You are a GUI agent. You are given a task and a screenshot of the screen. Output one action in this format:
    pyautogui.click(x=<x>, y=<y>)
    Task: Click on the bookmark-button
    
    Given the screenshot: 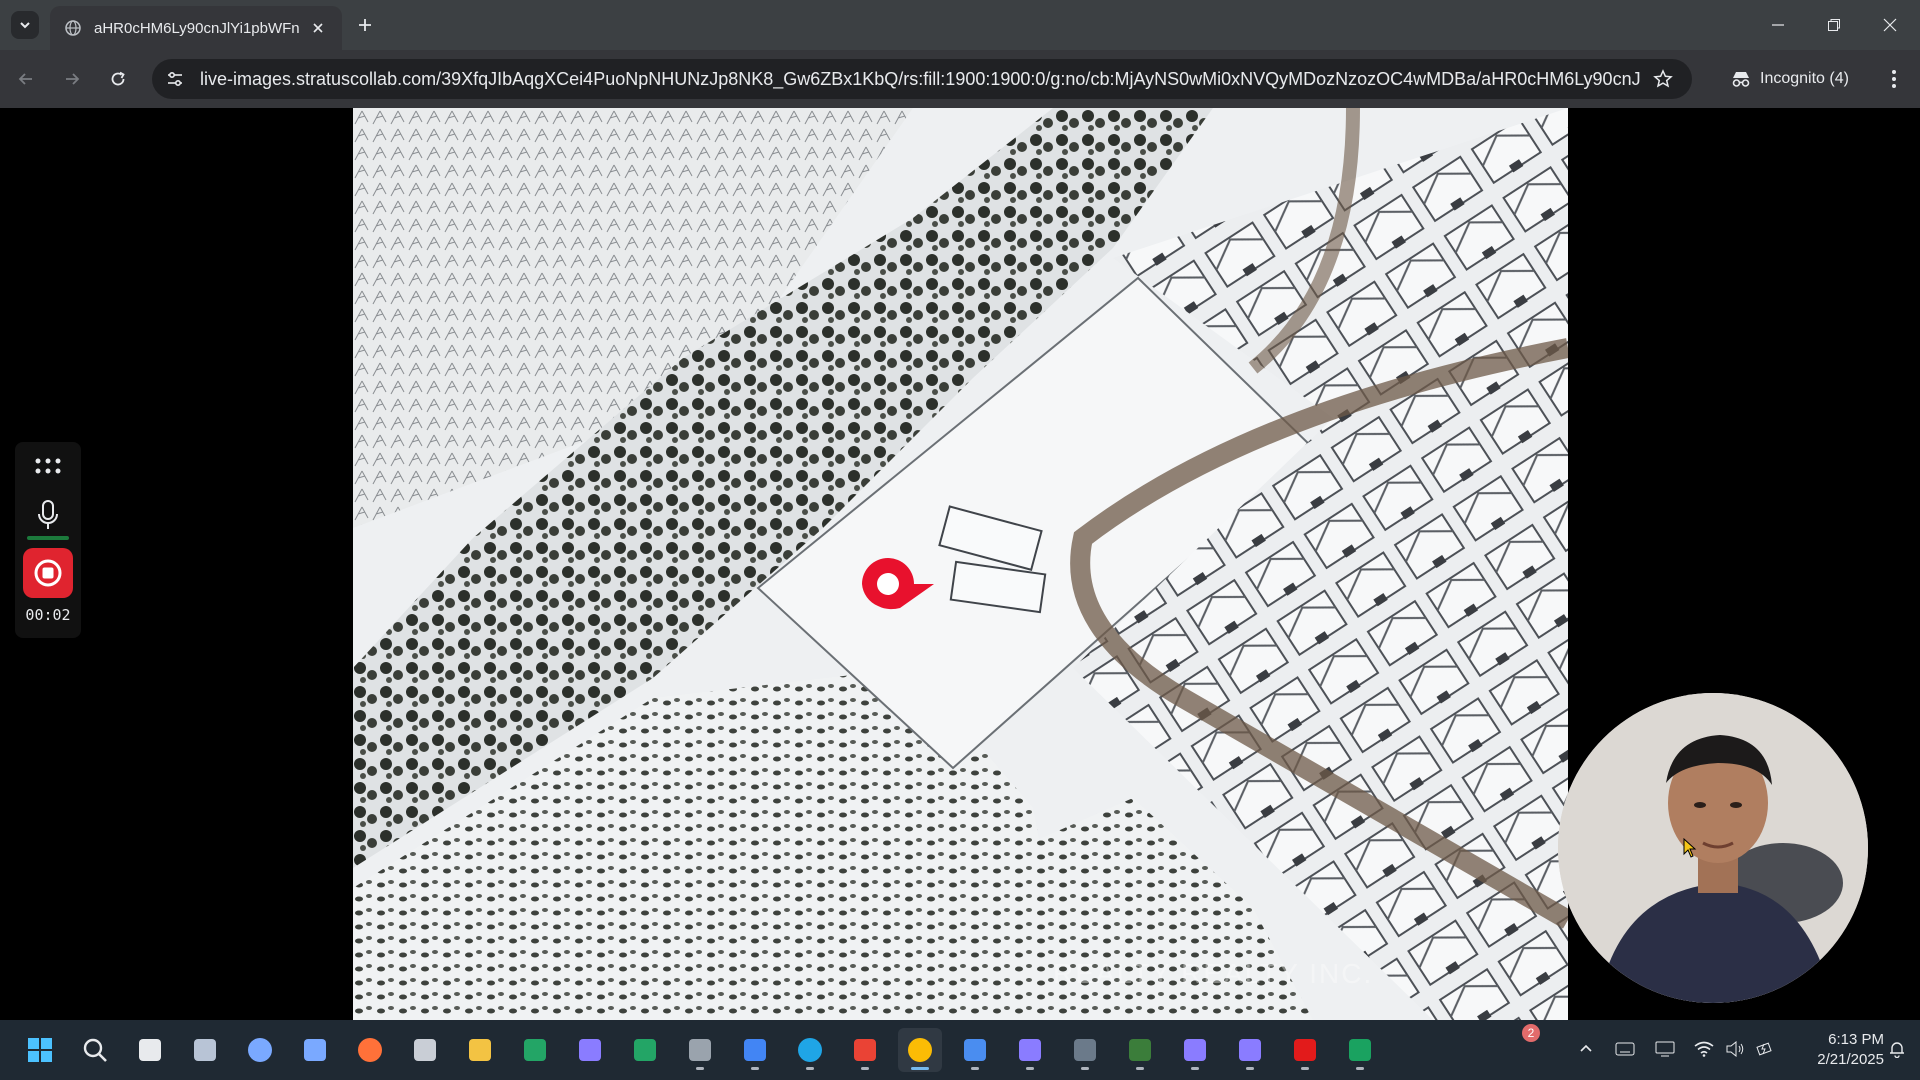 What is the action you would take?
    pyautogui.click(x=1663, y=79)
    